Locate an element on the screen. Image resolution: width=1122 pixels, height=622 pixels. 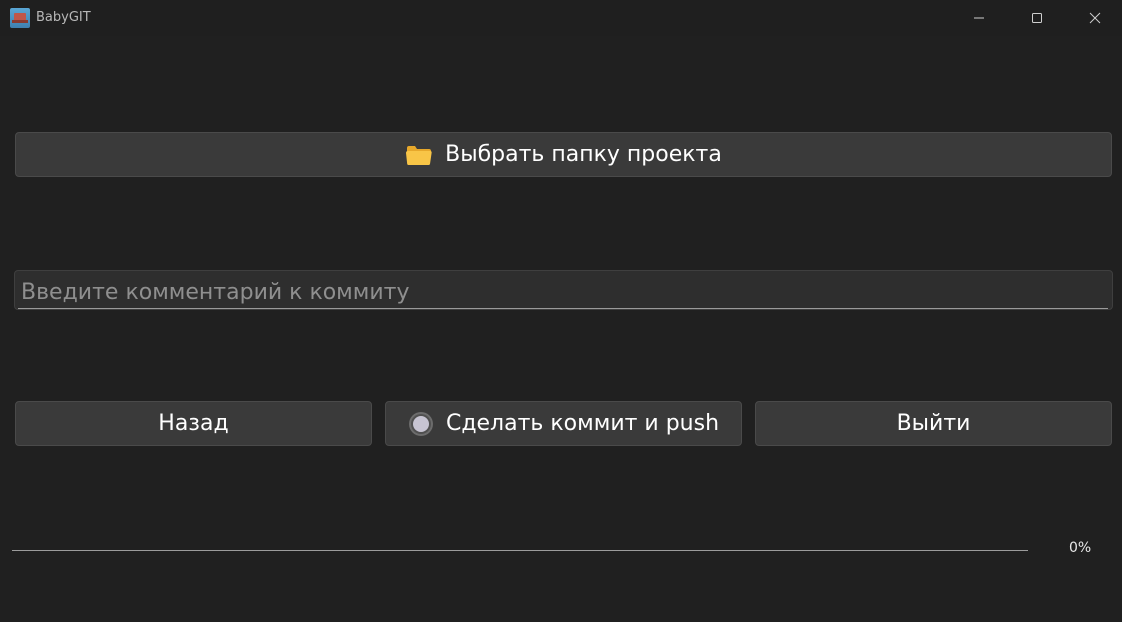
close-button is located at coordinates (1094, 18).